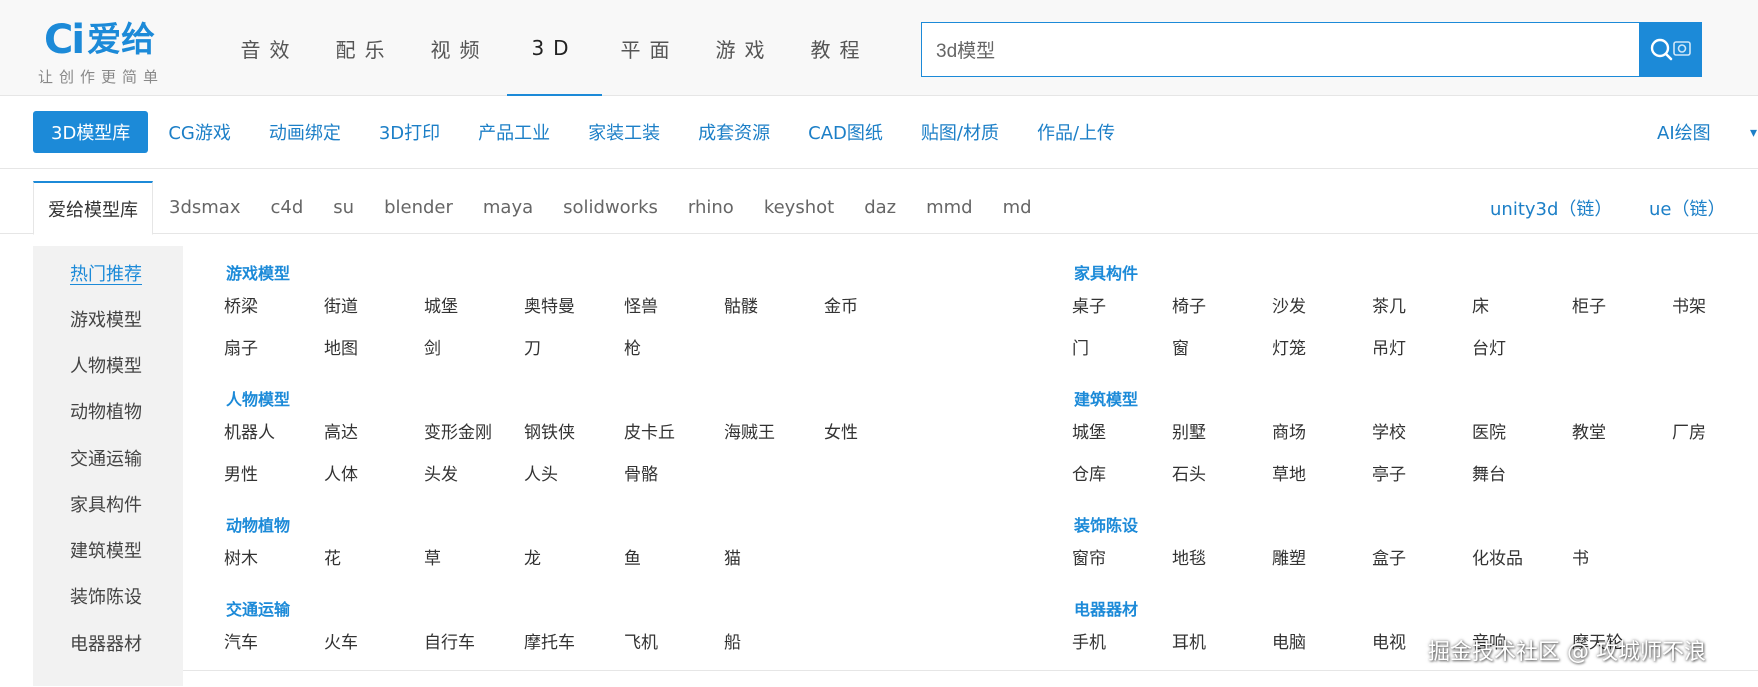 The image size is (1758, 687). What do you see at coordinates (106, 596) in the screenshot?
I see `sidebar-item-decoration: 装饰陈设` at bounding box center [106, 596].